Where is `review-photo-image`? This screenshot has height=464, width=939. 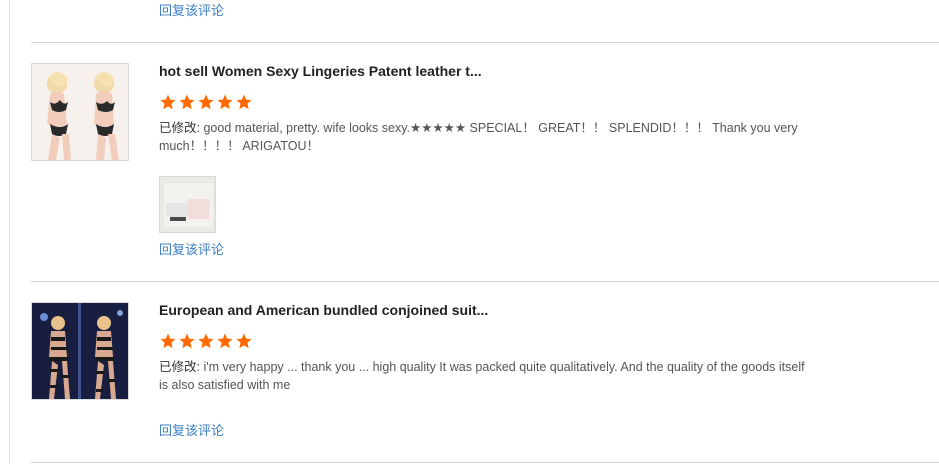
review-photo-image is located at coordinates (187, 204).